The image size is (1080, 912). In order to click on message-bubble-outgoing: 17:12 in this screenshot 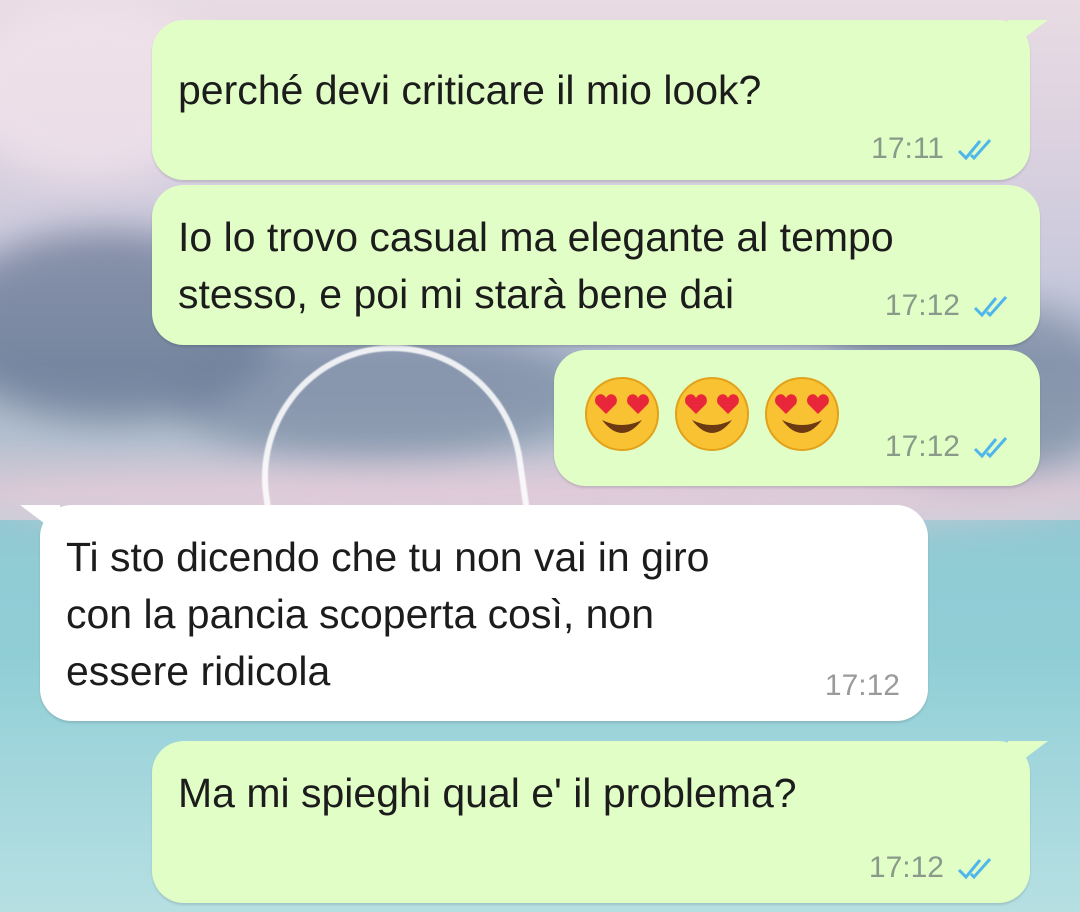, I will do `click(797, 418)`.